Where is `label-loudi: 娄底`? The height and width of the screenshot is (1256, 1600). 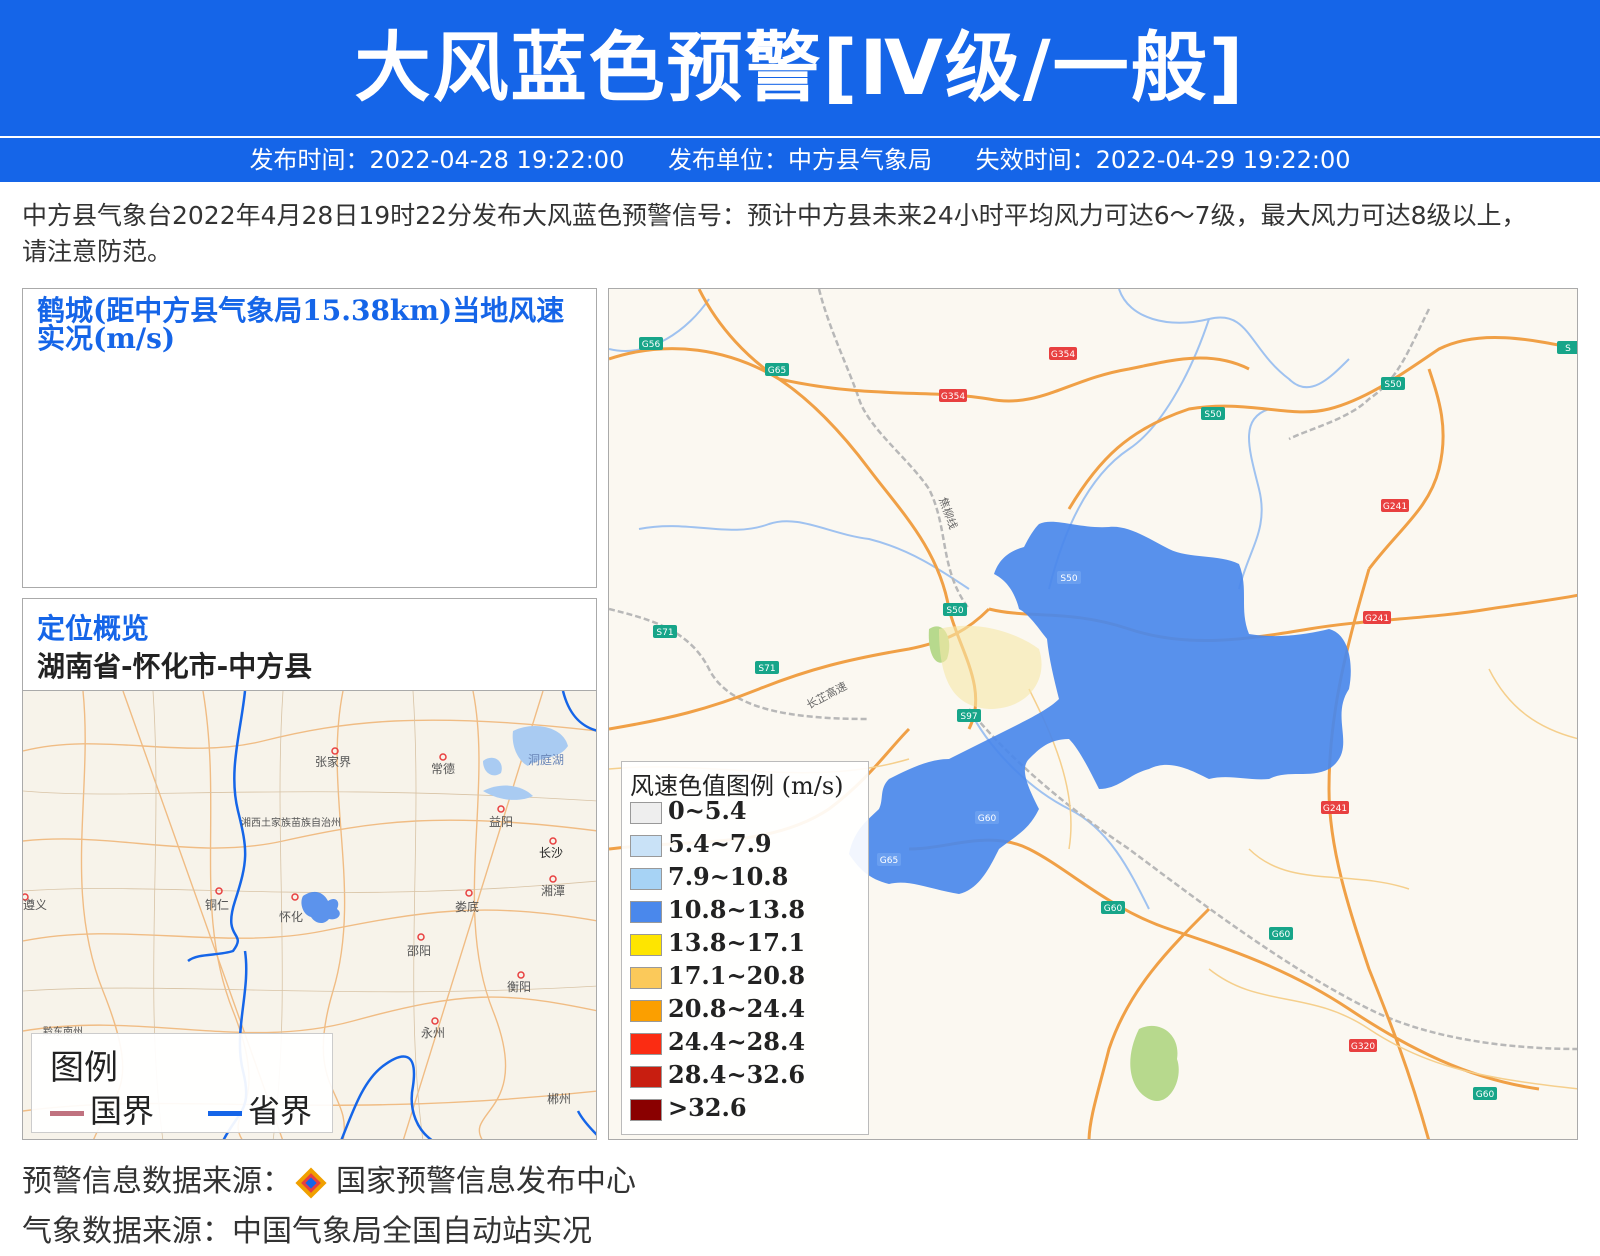 label-loudi: 娄底 is located at coordinates (467, 906).